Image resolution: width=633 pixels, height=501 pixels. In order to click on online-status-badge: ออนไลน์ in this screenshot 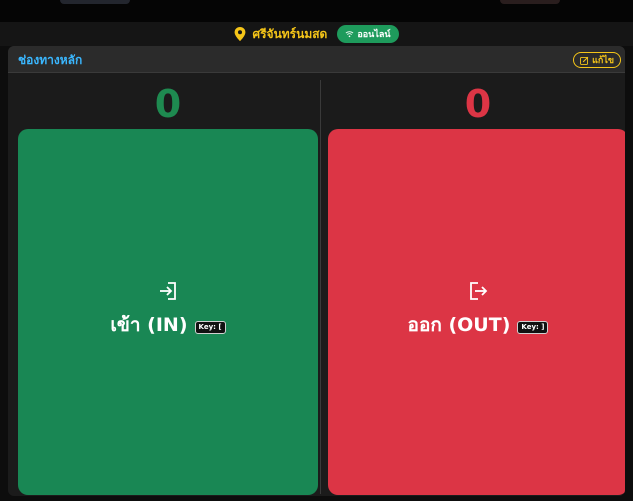, I will do `click(368, 34)`.